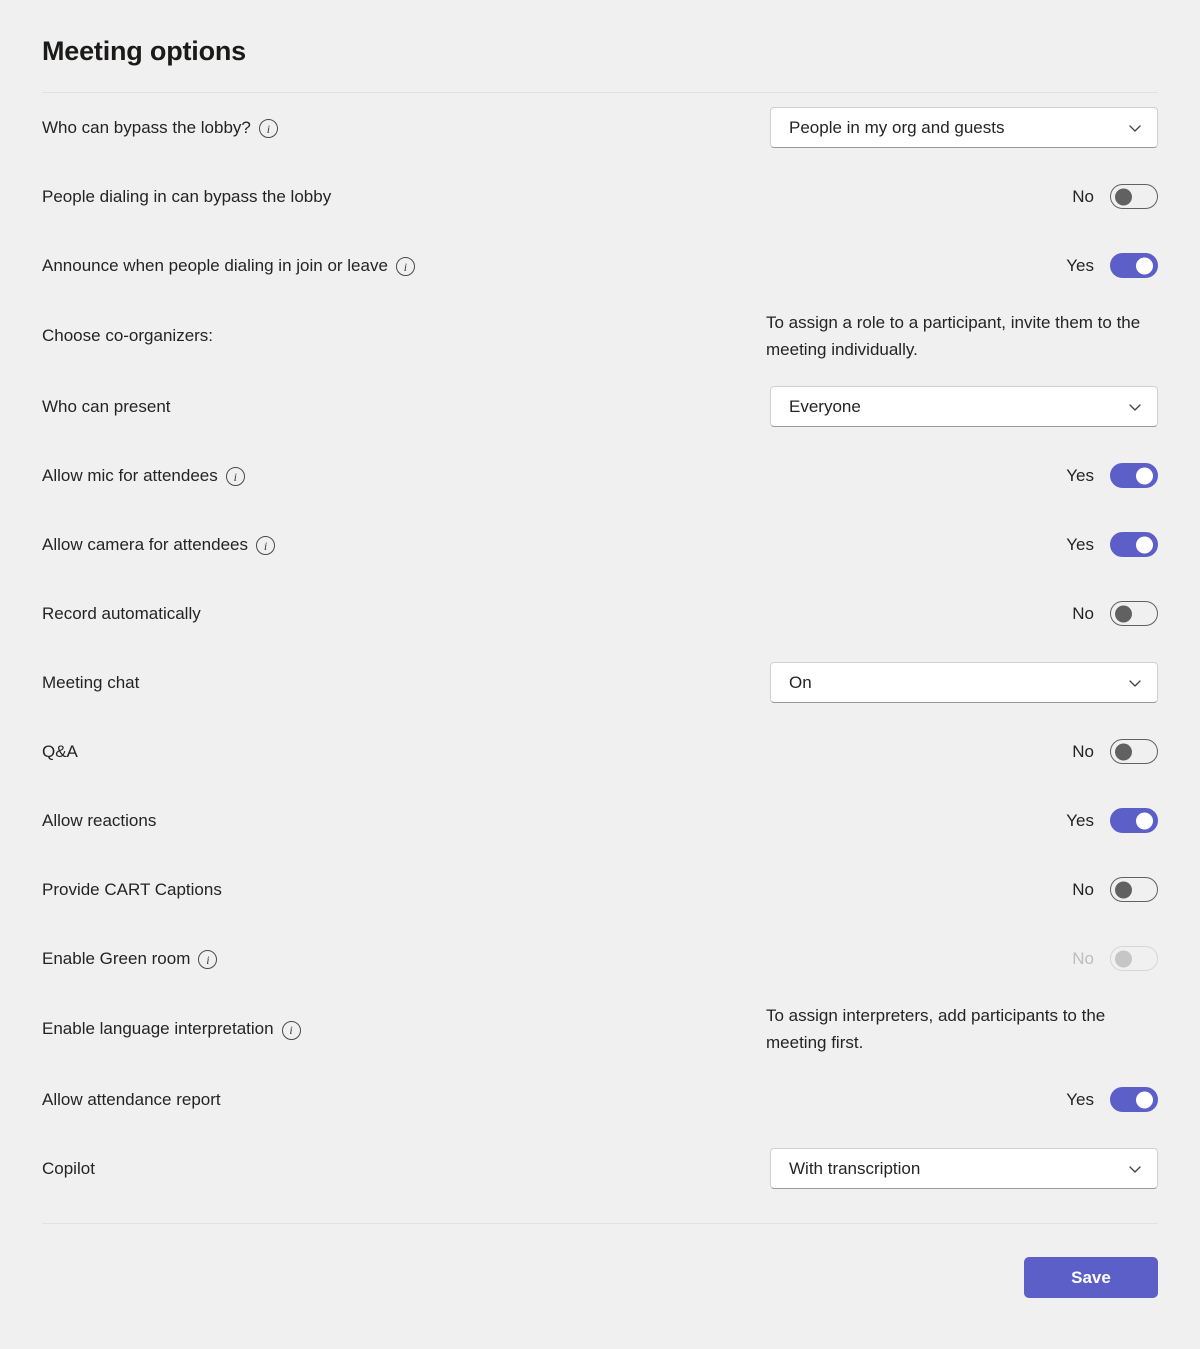 This screenshot has width=1200, height=1349. What do you see at coordinates (1134, 265) in the screenshot?
I see `toggle-announce-when-people-dialing-in-join-or-leave` at bounding box center [1134, 265].